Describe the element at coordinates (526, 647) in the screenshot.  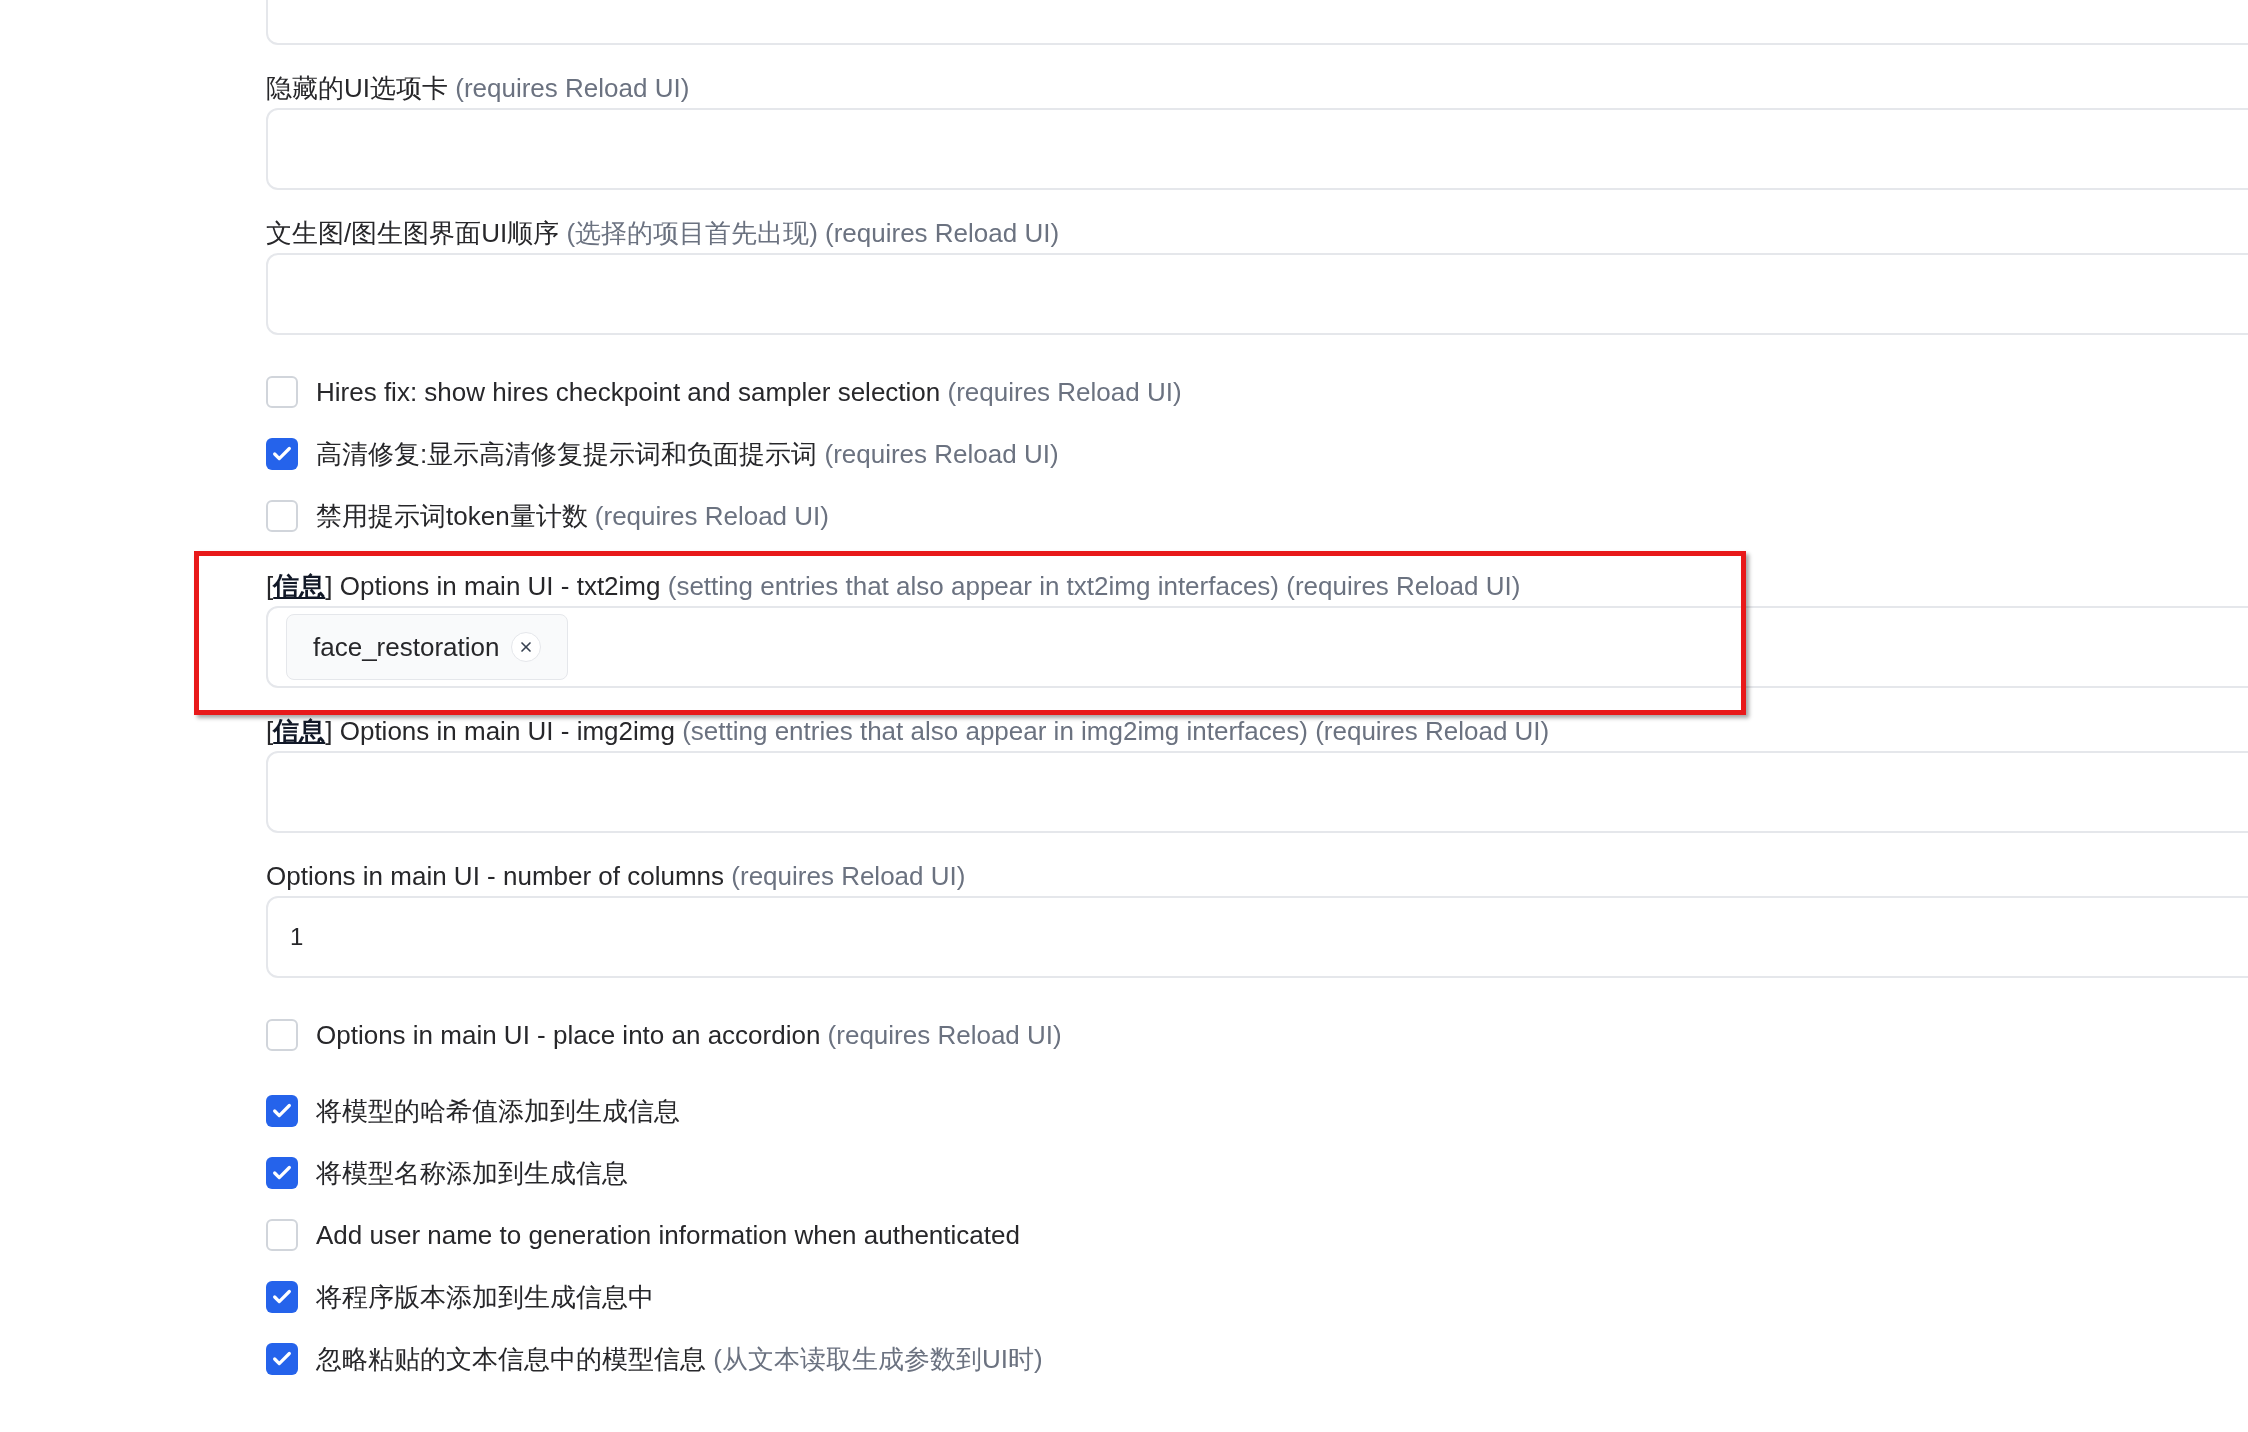
I see `remove-button` at that location.